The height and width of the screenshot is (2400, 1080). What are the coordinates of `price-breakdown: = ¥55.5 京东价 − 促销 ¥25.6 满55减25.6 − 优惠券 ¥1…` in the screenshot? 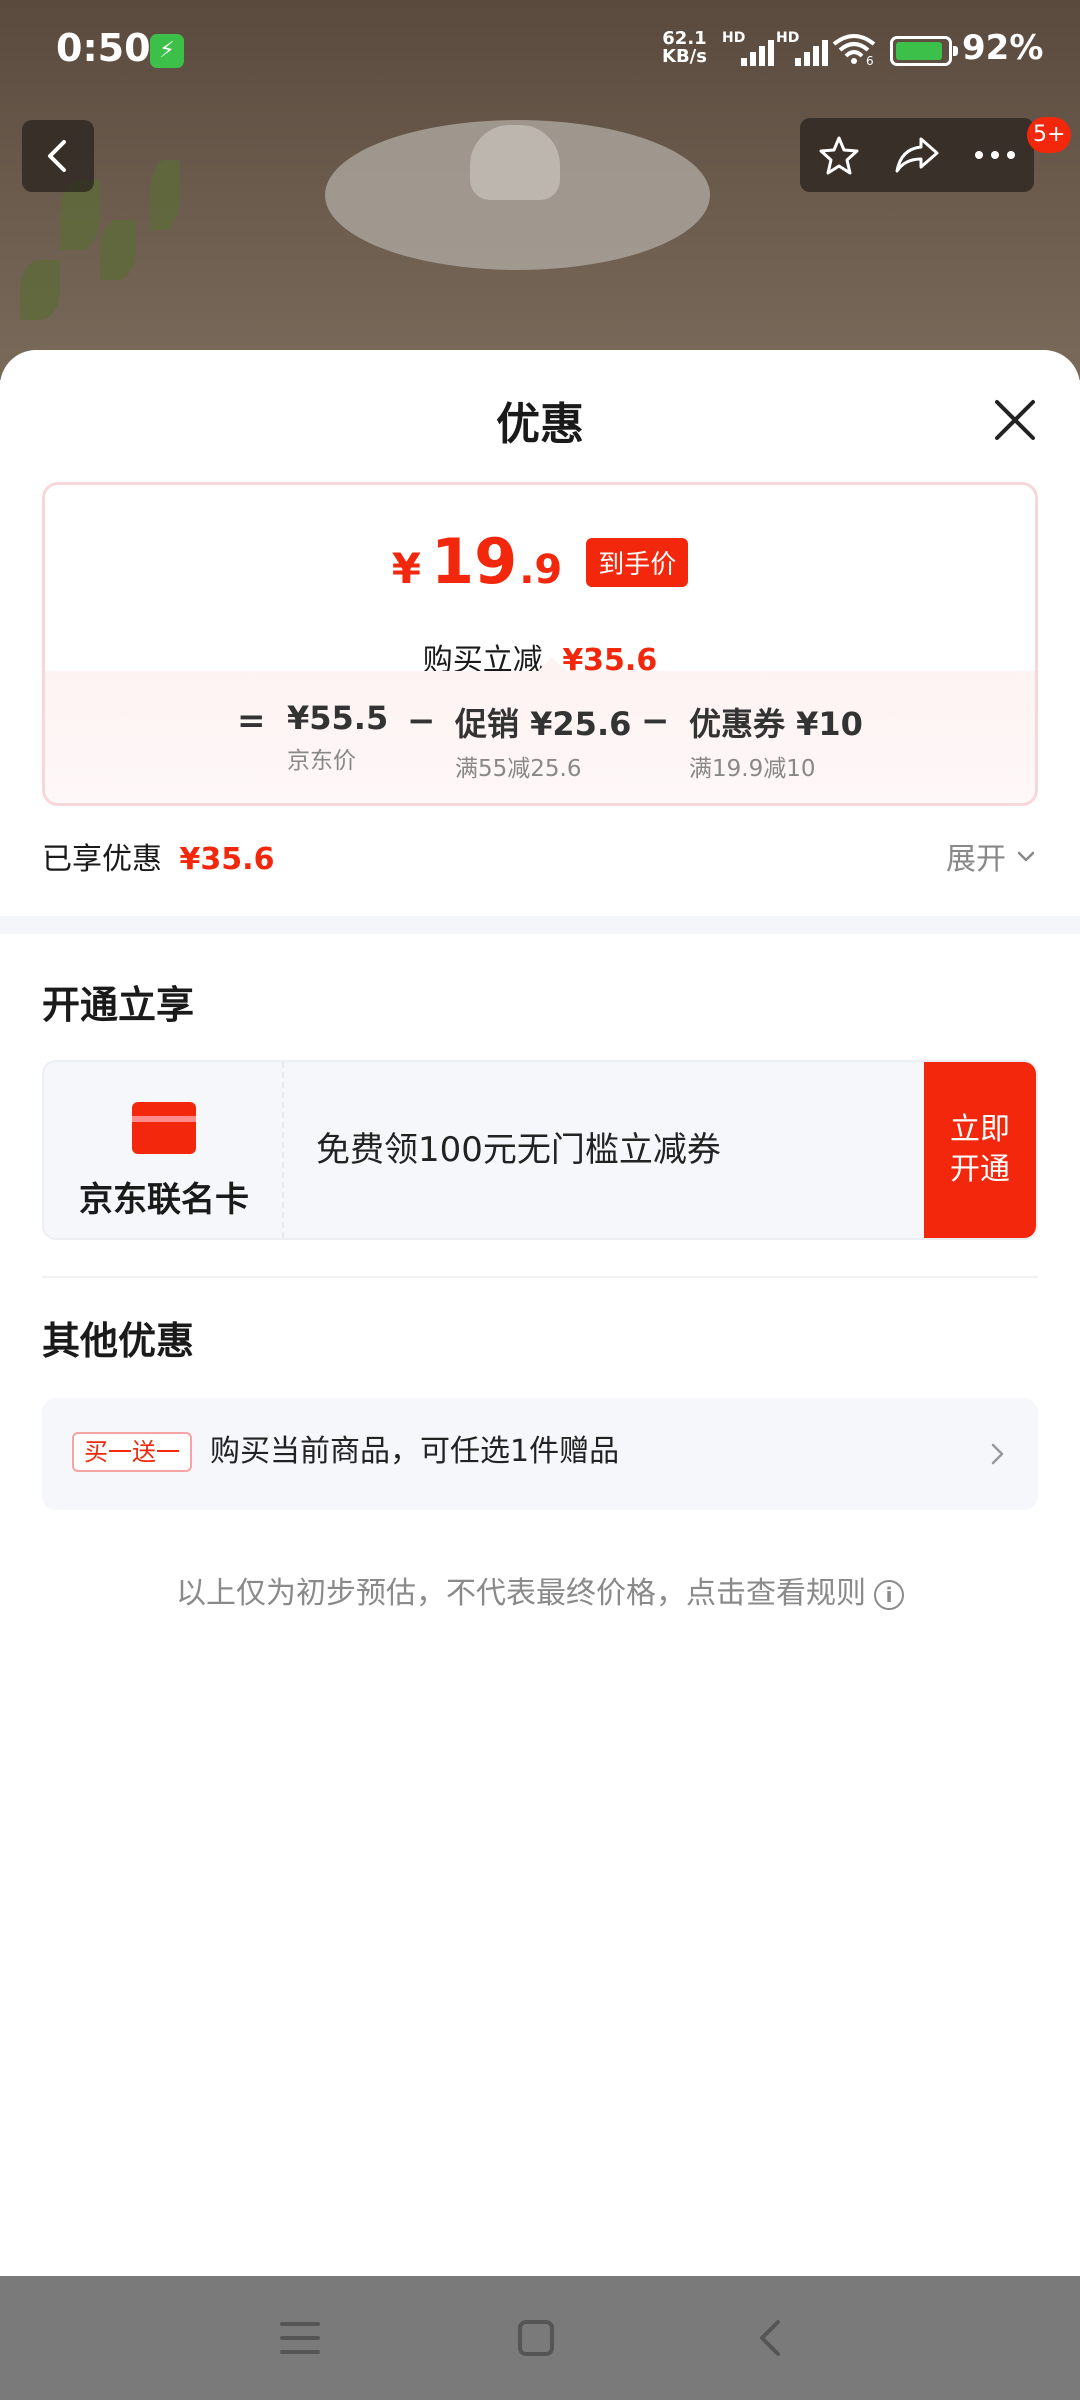 It's located at (540, 730).